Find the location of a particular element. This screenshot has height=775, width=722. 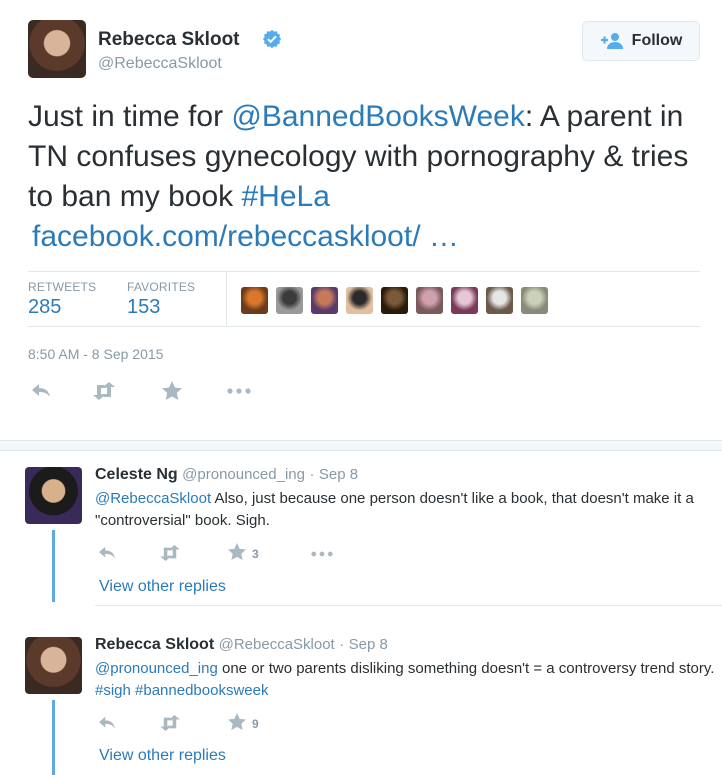

reply-divider is located at coordinates (408, 605).